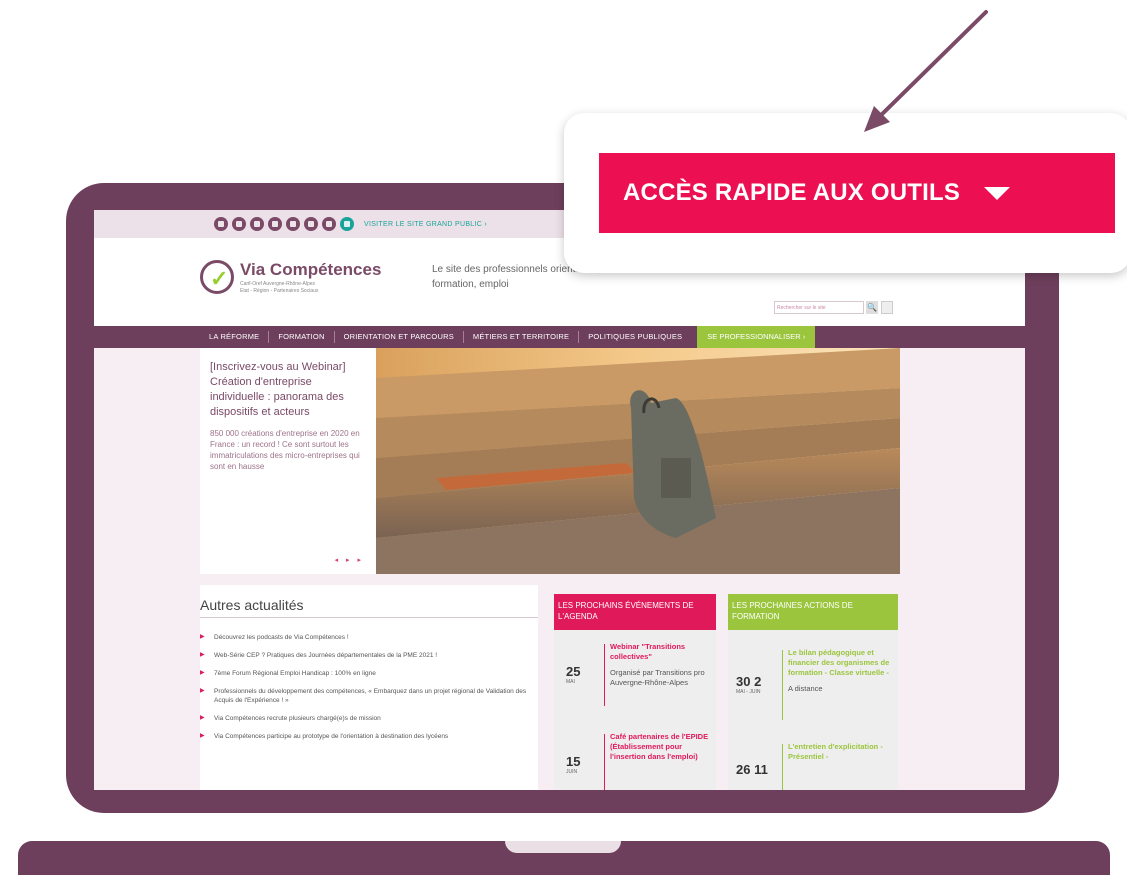 This screenshot has width=1127, height=875. Describe the element at coordinates (792, 192) in the screenshot. I see `quick-access-label: ACCÈS RAPIDE AUX OUTILS` at that location.